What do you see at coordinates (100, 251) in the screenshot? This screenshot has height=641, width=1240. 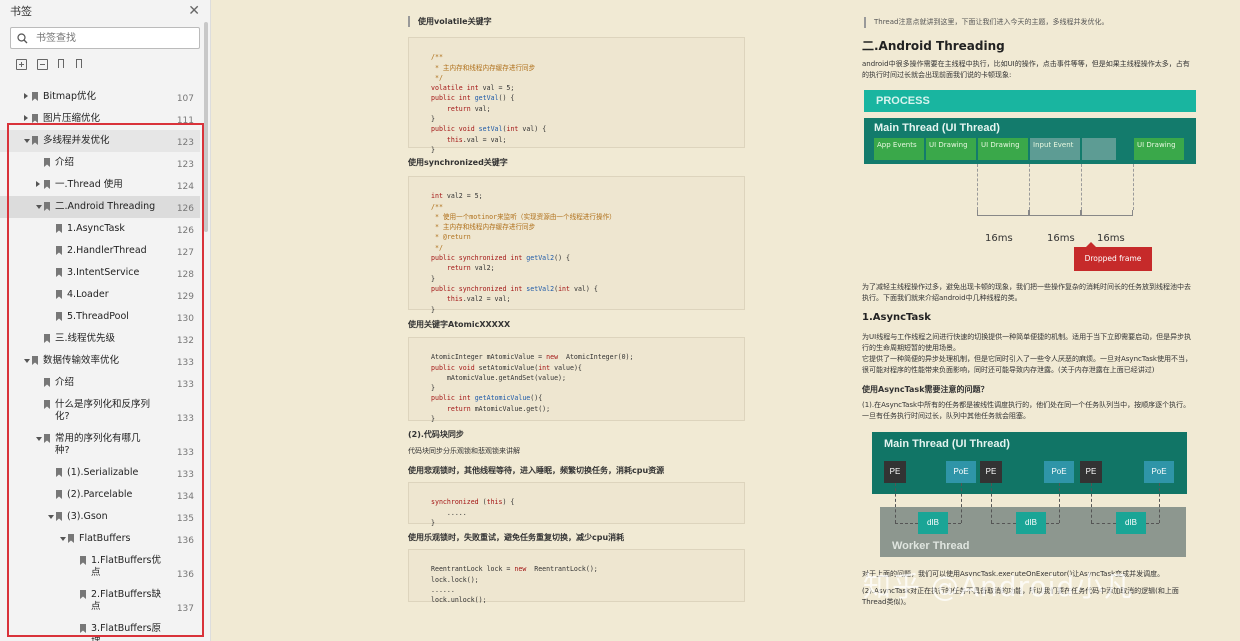 I see `bookmark-item: 2.HandlerThread 127` at bounding box center [100, 251].